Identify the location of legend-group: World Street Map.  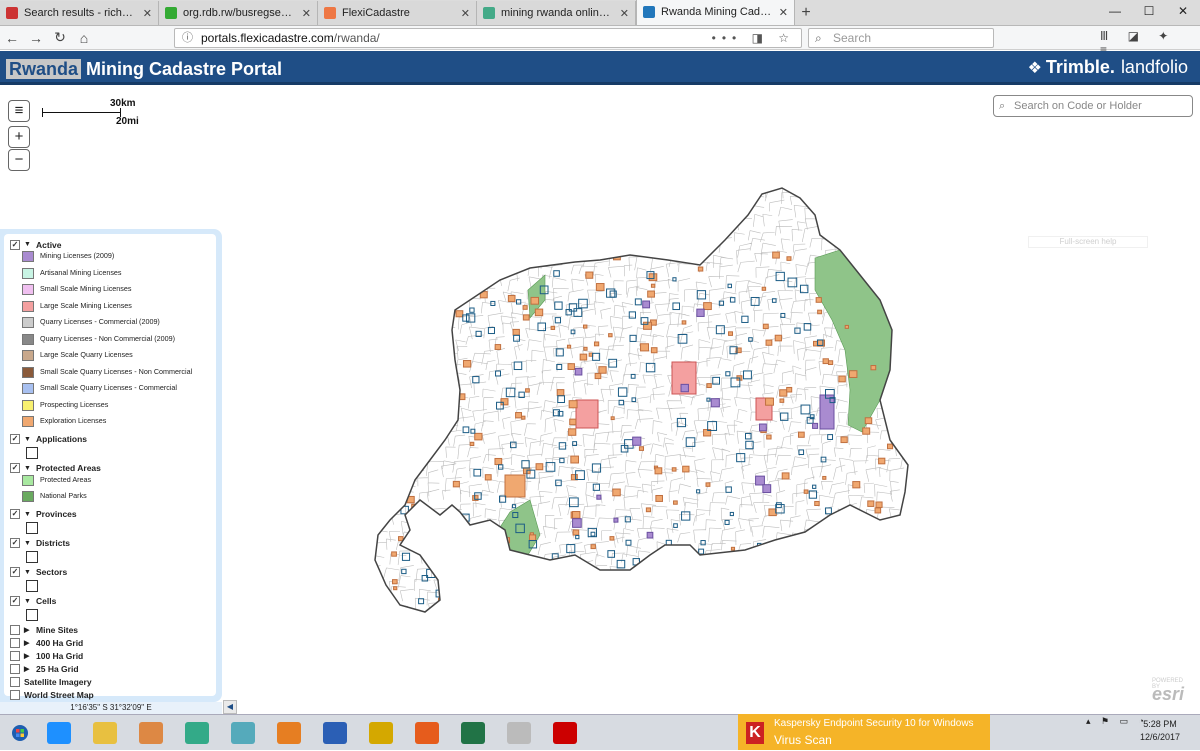
(110, 695).